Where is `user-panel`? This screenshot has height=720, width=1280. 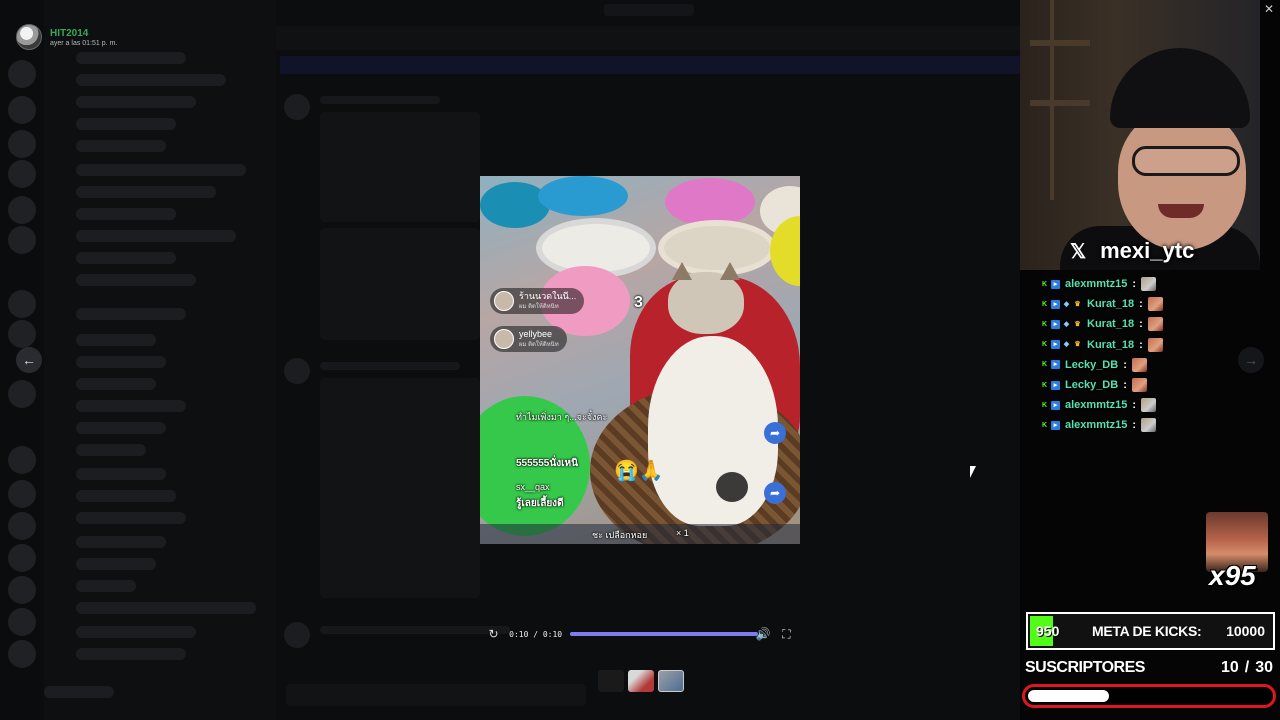
user-panel is located at coordinates (79, 692).